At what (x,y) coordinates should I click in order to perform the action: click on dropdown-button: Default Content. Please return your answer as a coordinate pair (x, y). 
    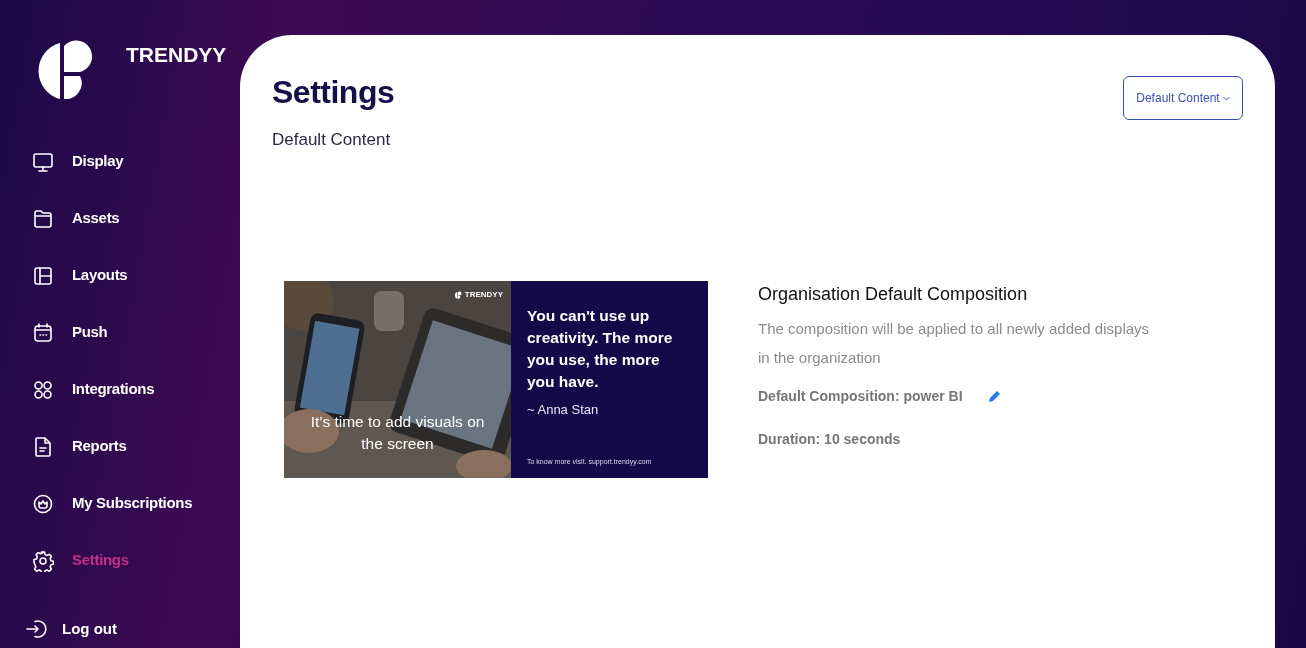
    Looking at the image, I should click on (1183, 98).